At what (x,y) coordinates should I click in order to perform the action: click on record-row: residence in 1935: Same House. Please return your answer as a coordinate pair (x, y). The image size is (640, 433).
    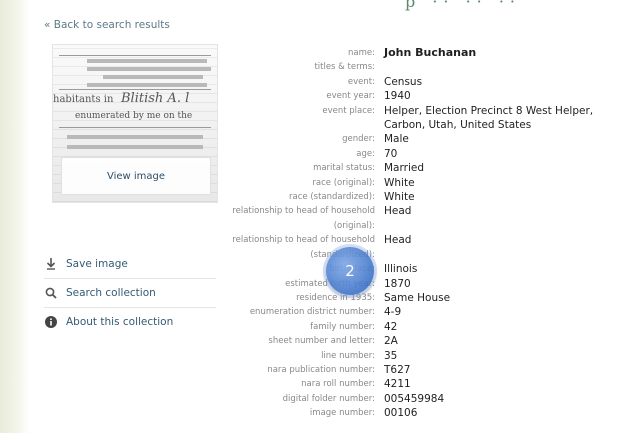
    Looking at the image, I should click on (430, 298).